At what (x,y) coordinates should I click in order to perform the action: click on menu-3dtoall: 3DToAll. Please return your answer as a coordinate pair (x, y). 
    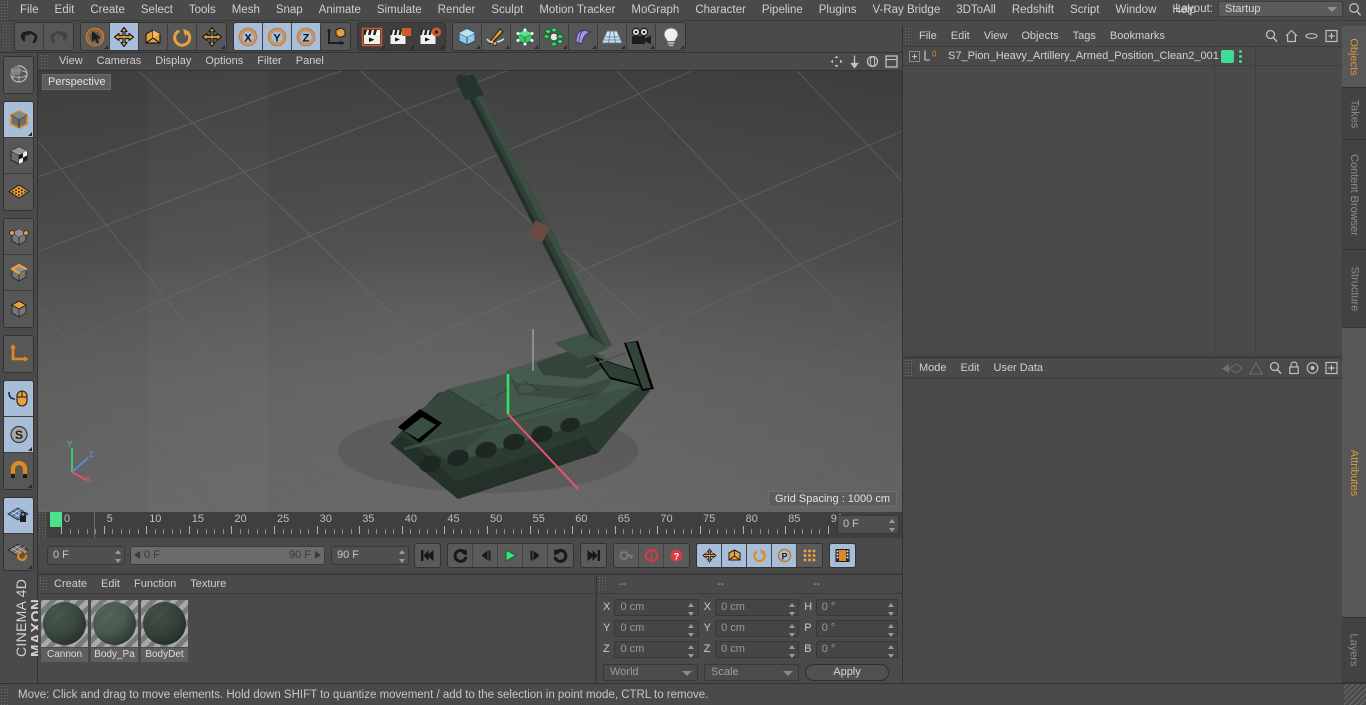
    Looking at the image, I should click on (976, 10).